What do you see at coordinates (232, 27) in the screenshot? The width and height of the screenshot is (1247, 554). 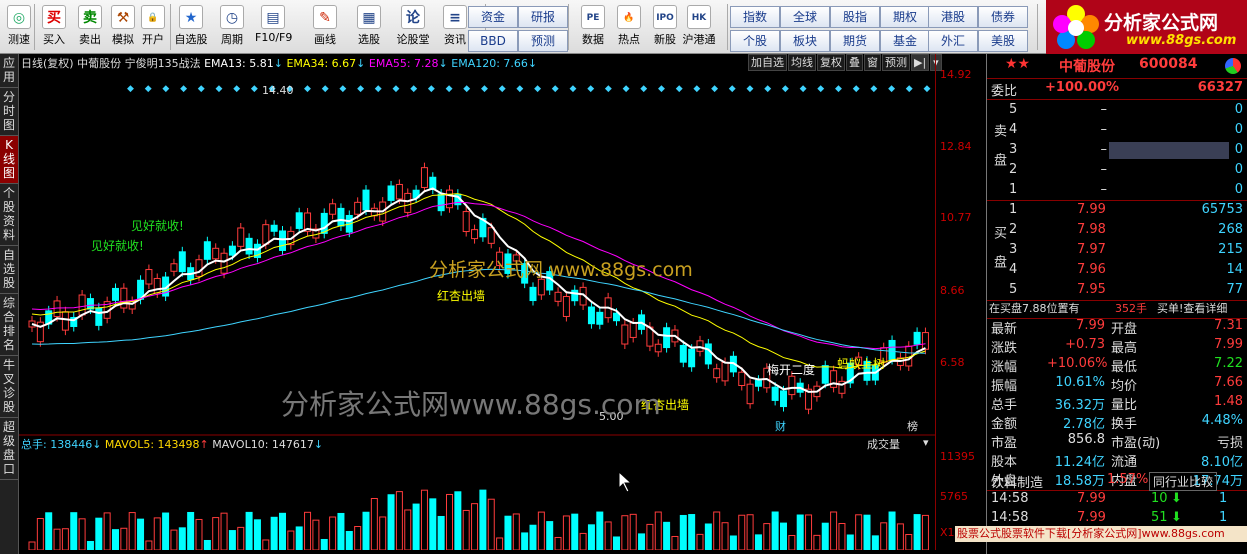 I see `toolbar-button-6: ◷ 周期` at bounding box center [232, 27].